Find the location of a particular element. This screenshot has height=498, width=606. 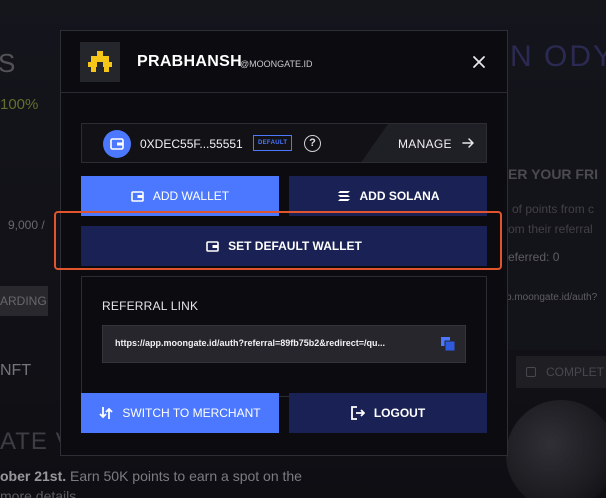

default-badge: DEFAULT is located at coordinates (273, 143).